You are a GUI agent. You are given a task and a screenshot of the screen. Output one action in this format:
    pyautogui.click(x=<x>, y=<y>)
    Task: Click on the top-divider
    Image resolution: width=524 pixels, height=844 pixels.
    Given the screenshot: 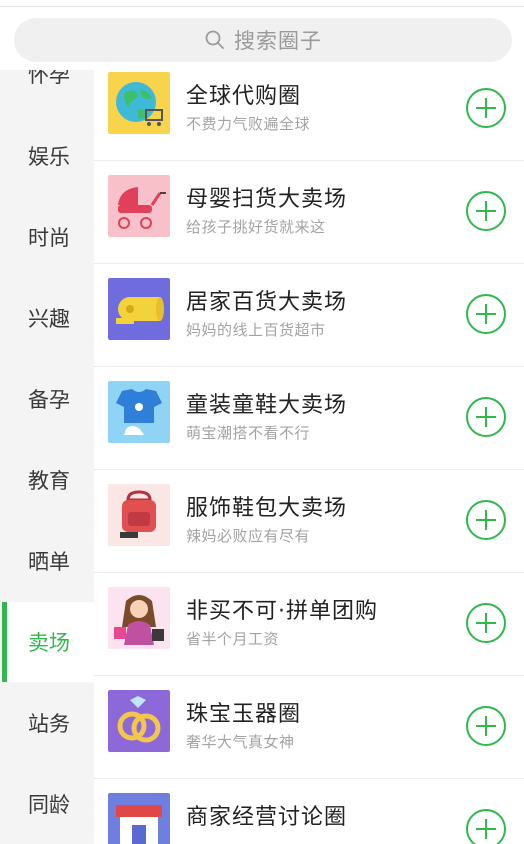 What is the action you would take?
    pyautogui.click(x=262, y=6)
    